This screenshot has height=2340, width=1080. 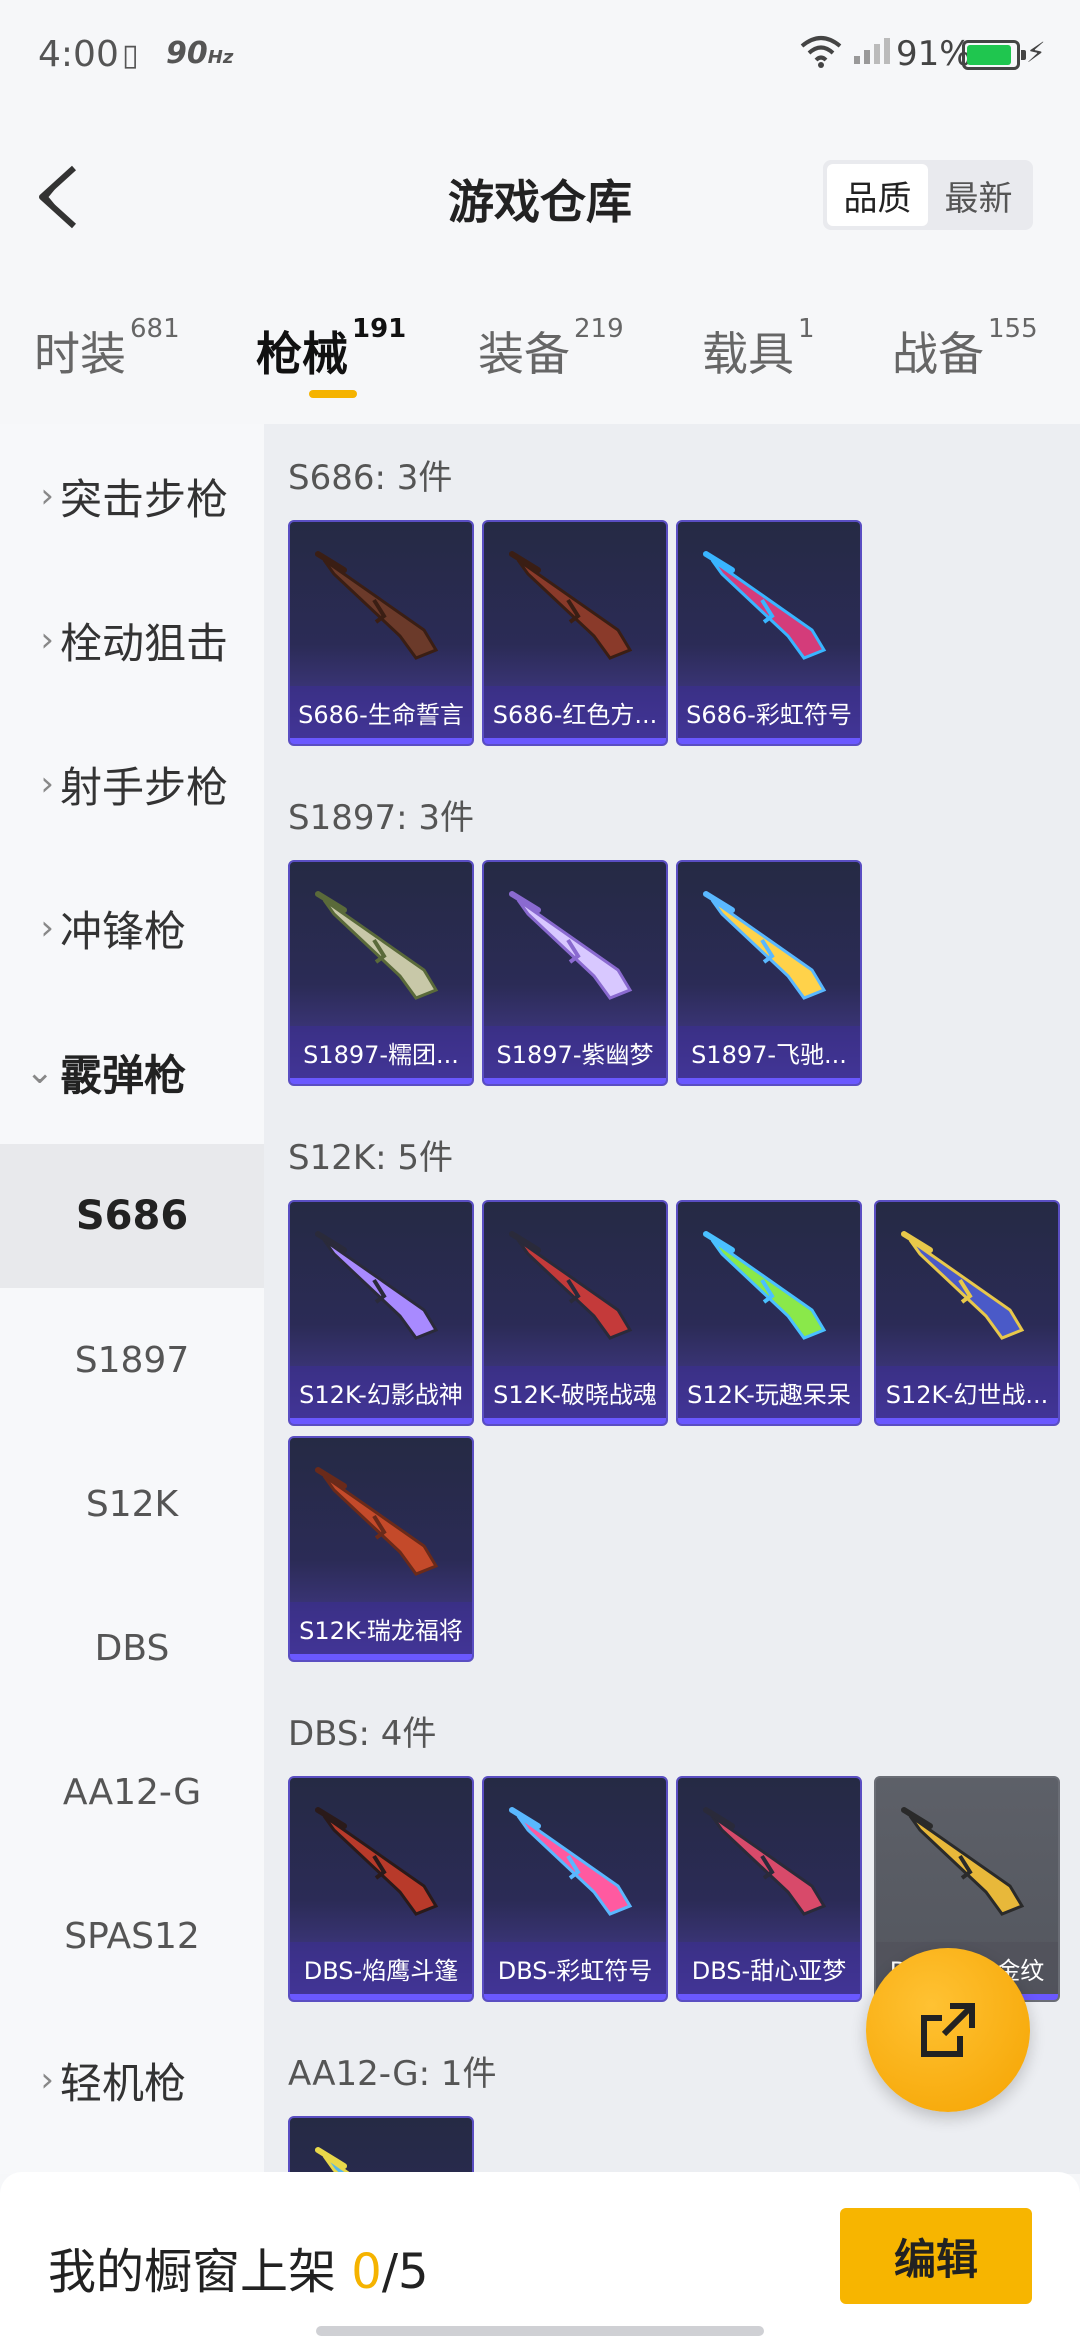 What do you see at coordinates (381, 2145) in the screenshot?
I see `item-card` at bounding box center [381, 2145].